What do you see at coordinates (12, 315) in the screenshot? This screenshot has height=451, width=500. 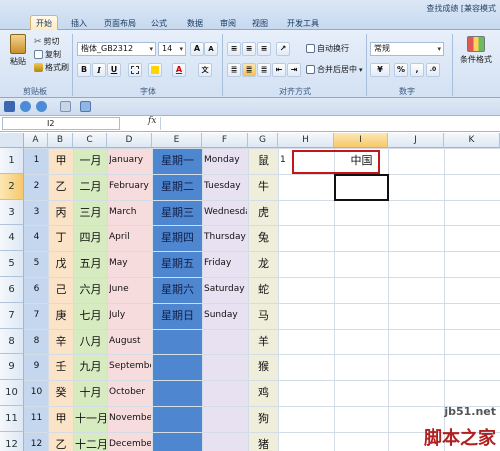 I see `row-header-7: 7` at bounding box center [12, 315].